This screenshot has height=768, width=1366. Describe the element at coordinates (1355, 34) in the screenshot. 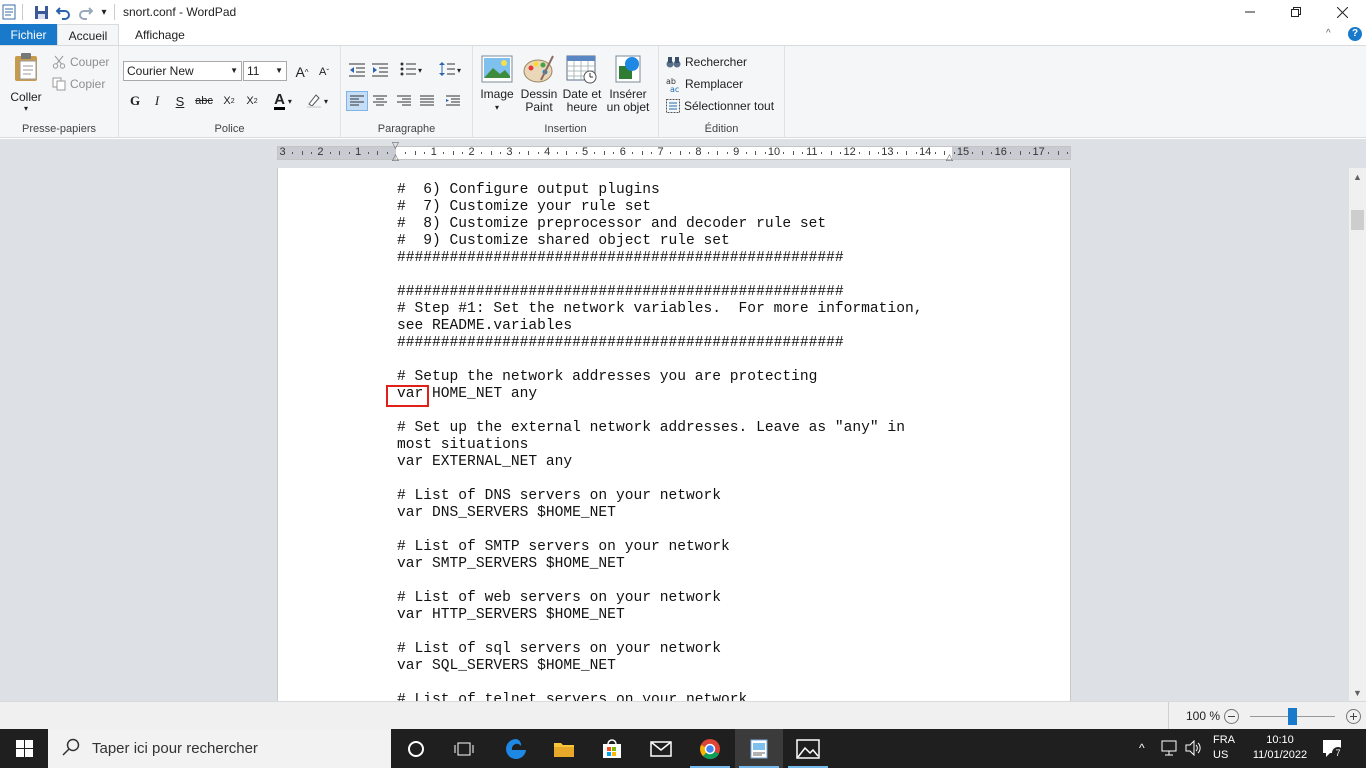

I see `help-icon: ?` at that location.